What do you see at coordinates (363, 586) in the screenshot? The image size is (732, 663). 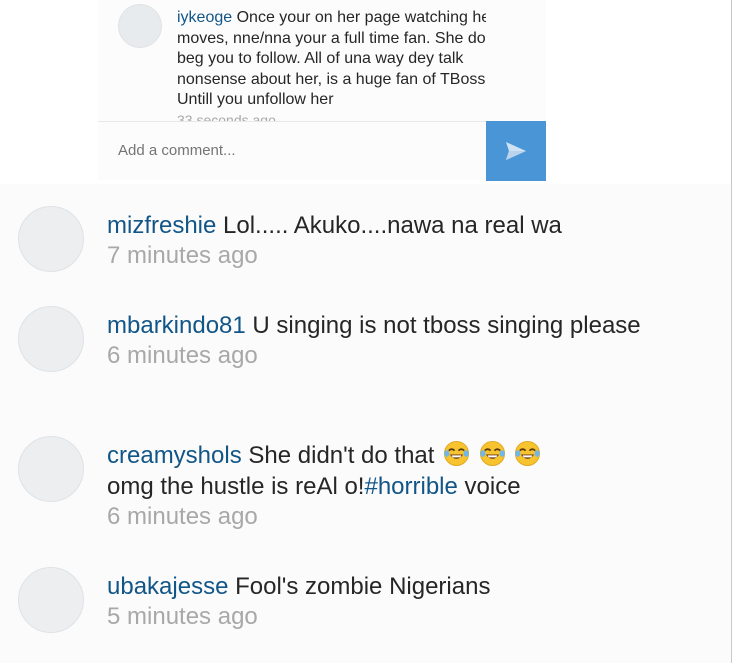 I see `comment-body: Fool's zombie Nigerians` at bounding box center [363, 586].